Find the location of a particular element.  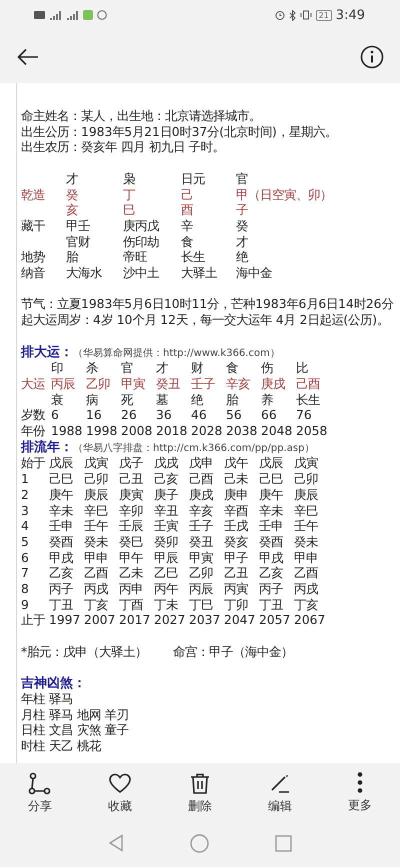

back-nav-icon is located at coordinates (116, 843).